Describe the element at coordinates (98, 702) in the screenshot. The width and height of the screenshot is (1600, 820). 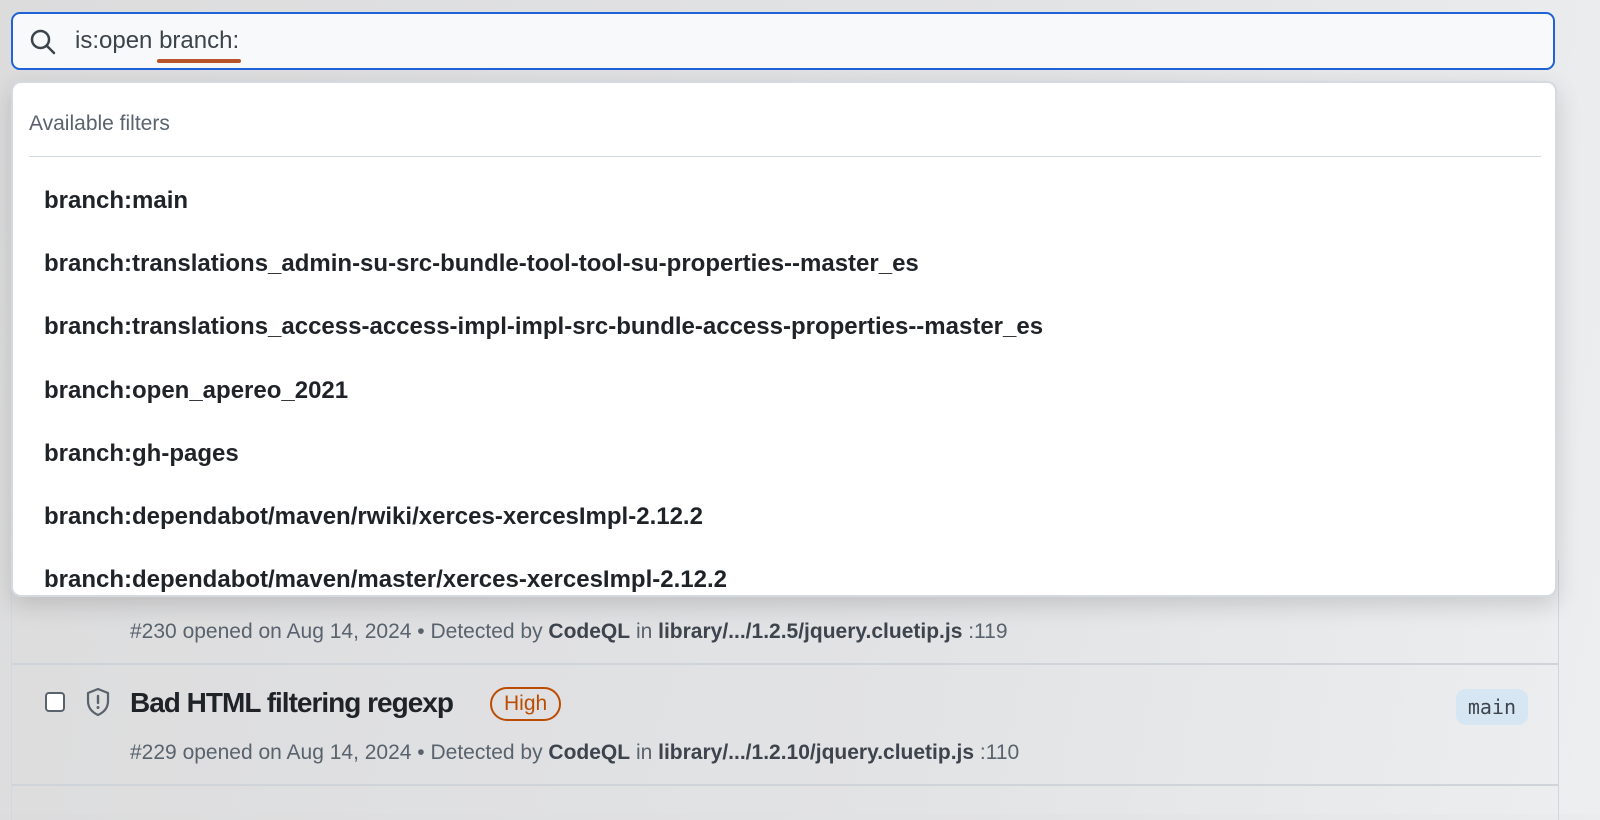
I see `shield-alert-icon` at that location.